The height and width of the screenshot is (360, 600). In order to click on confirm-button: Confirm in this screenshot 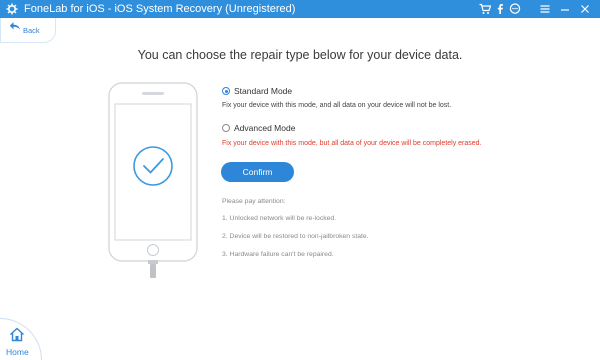, I will do `click(257, 172)`.